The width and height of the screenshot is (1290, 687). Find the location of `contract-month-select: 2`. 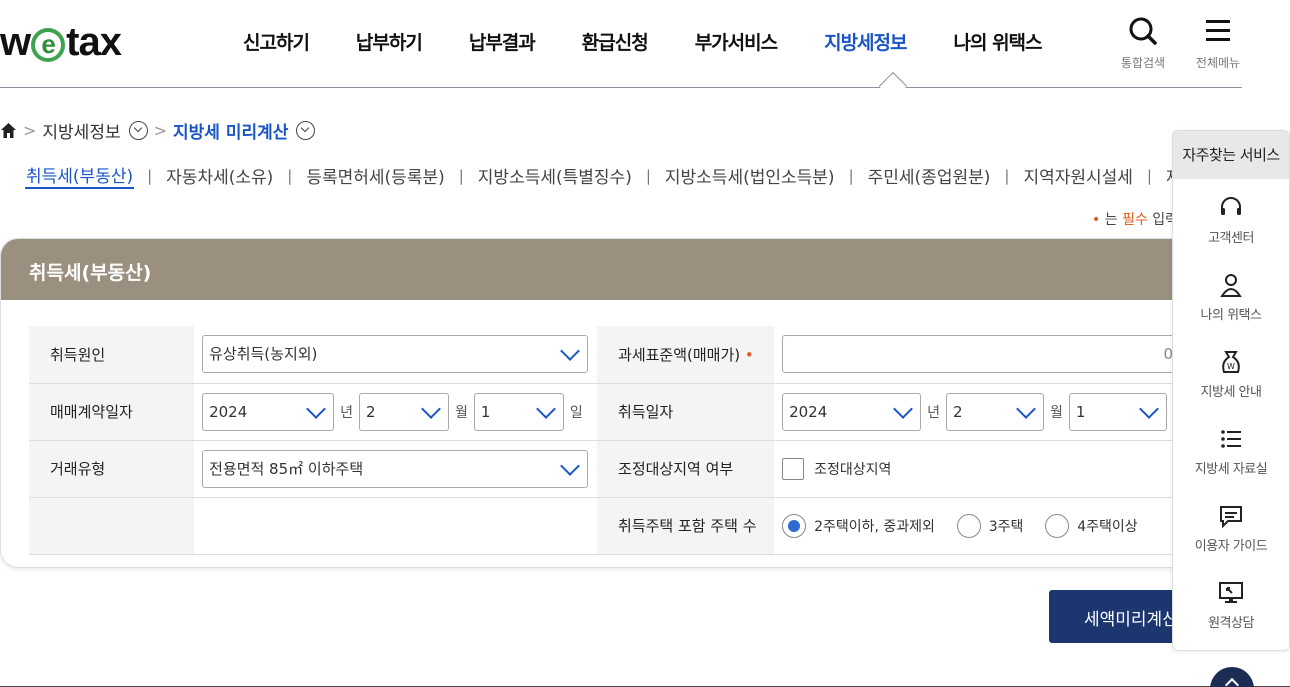

contract-month-select: 2 is located at coordinates (403, 411).